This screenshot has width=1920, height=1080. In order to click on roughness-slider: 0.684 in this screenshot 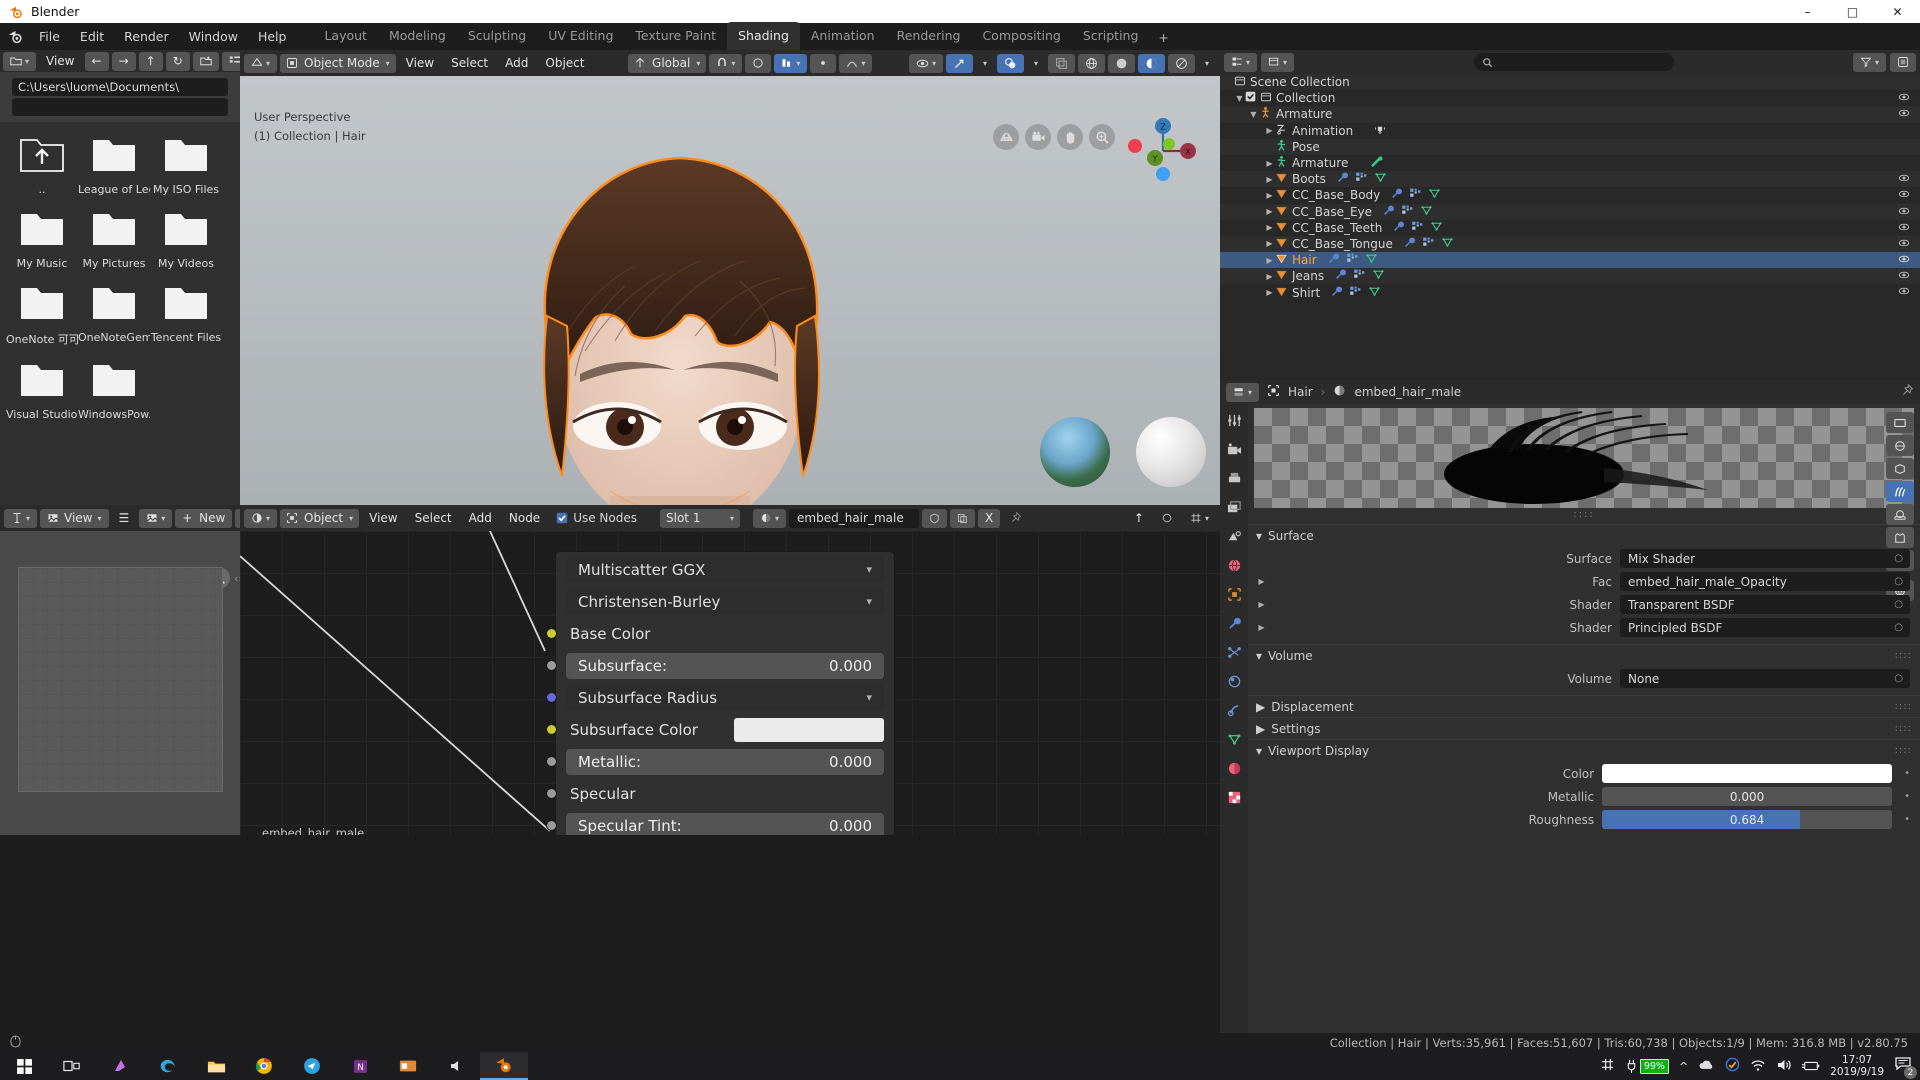, I will do `click(1747, 819)`.